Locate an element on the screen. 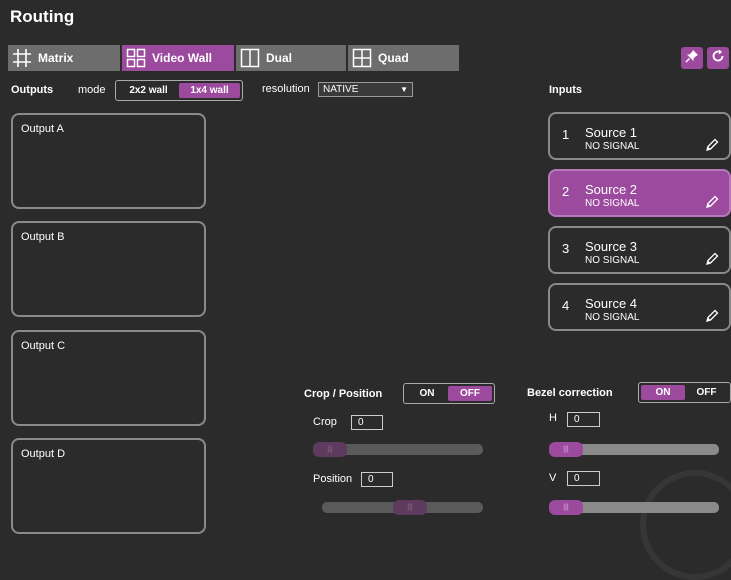 The image size is (731, 580). refresh-button is located at coordinates (718, 58).